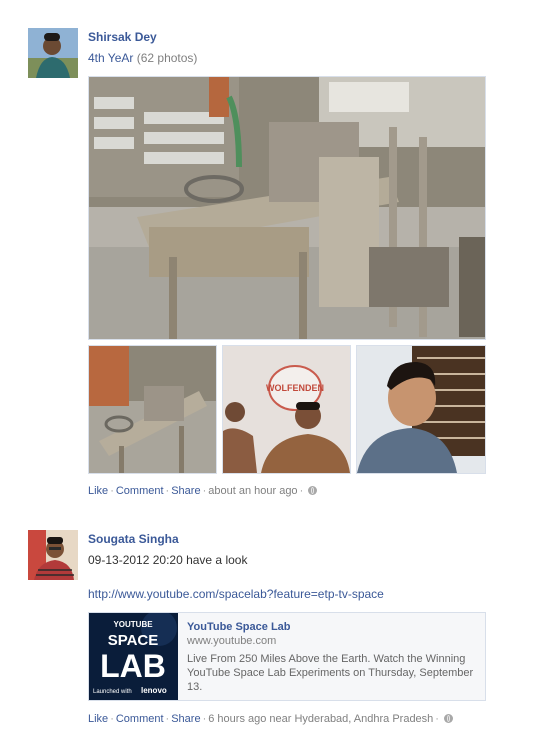 The width and height of the screenshot is (549, 740). What do you see at coordinates (295, 388) in the screenshot?
I see `wall-text: WOLFENDEN` at bounding box center [295, 388].